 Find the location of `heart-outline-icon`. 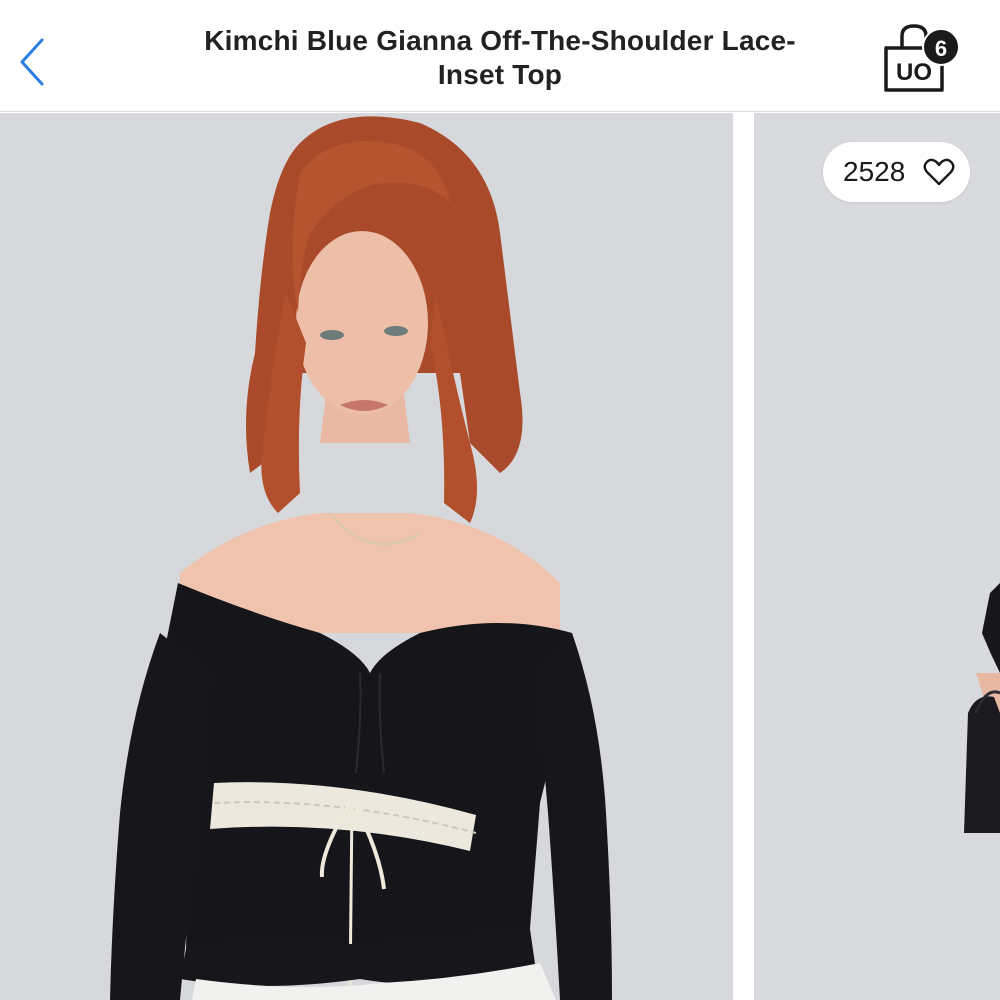

heart-outline-icon is located at coordinates (939, 172).